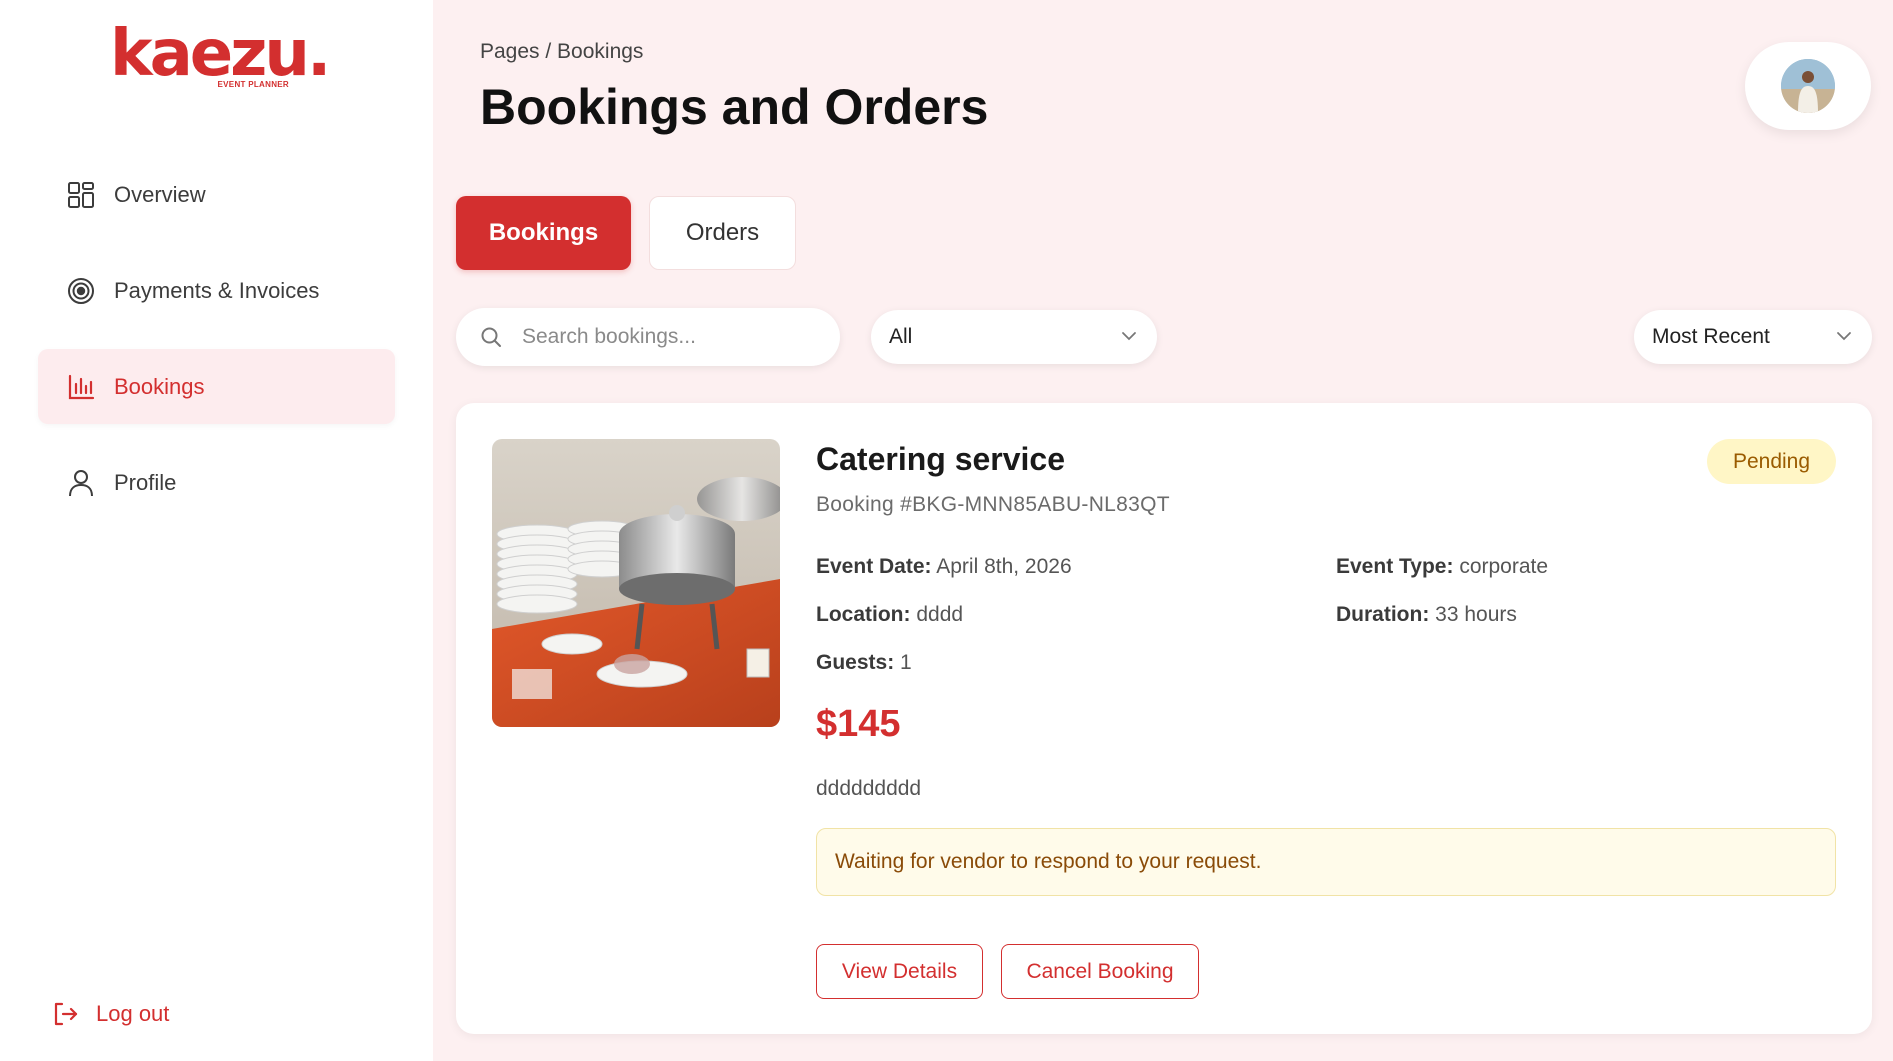 This screenshot has width=1893, height=1061. I want to click on duration-field: Duration: 33 hours, so click(1426, 615).